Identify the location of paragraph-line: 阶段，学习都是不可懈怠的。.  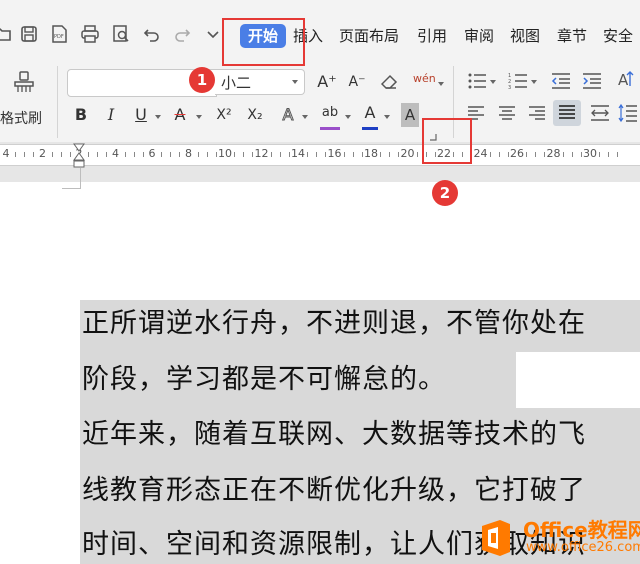
(264, 380).